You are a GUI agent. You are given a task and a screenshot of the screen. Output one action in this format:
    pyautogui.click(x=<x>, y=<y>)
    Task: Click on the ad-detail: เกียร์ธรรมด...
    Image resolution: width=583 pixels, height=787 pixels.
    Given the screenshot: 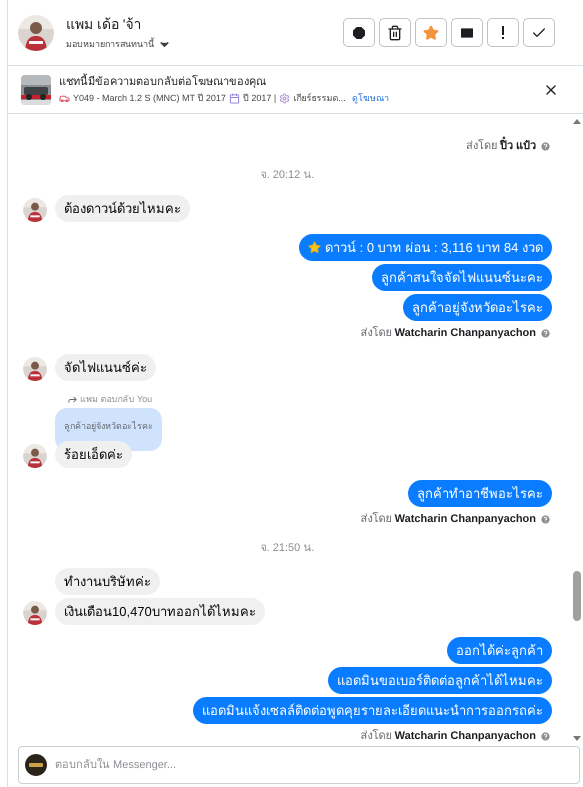 What is the action you would take?
    pyautogui.click(x=319, y=98)
    